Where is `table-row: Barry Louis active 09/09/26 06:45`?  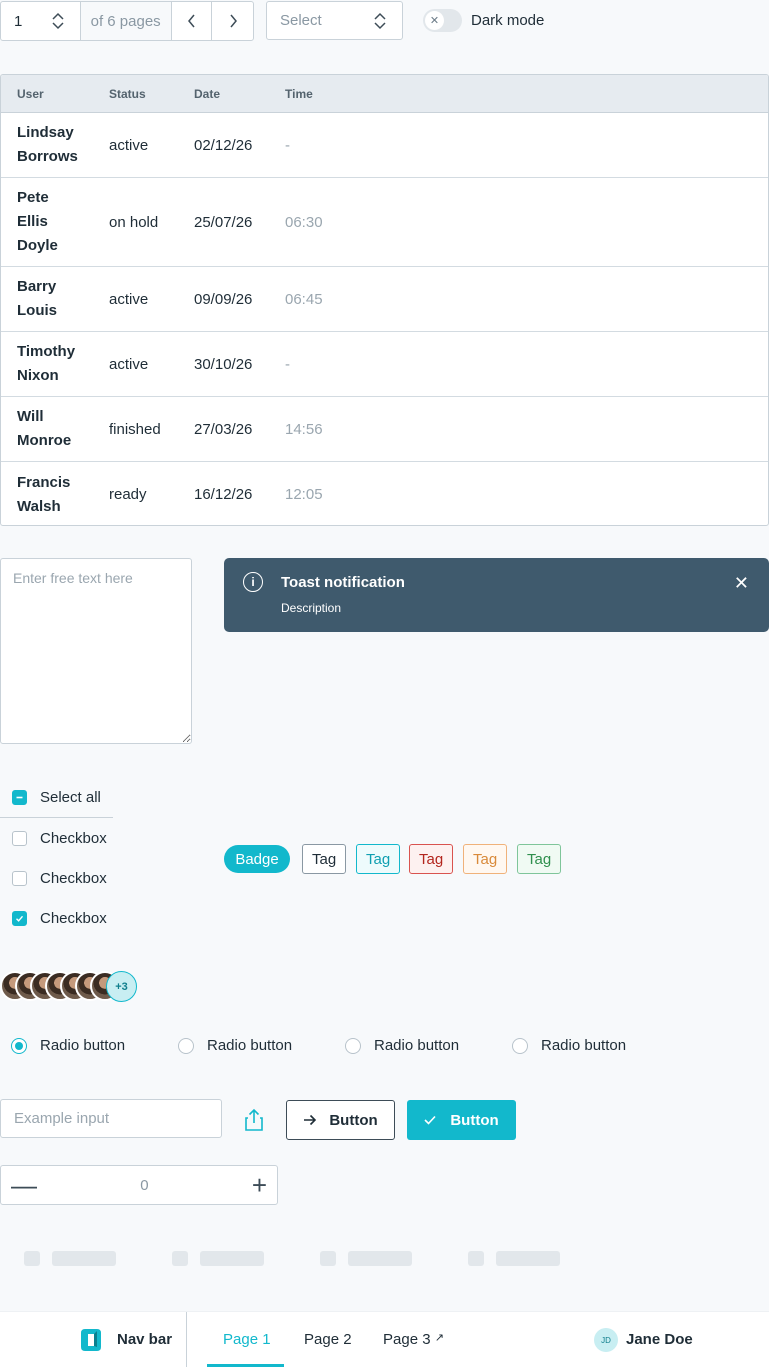
table-row: Barry Louis active 09/09/26 06:45 is located at coordinates (384, 299).